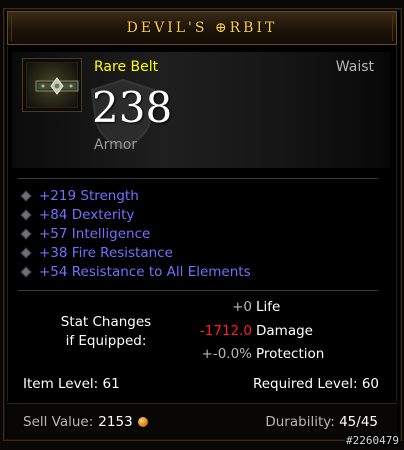 The height and width of the screenshot is (450, 404). Describe the element at coordinates (116, 145) in the screenshot. I see `armor-label: Armor` at that location.